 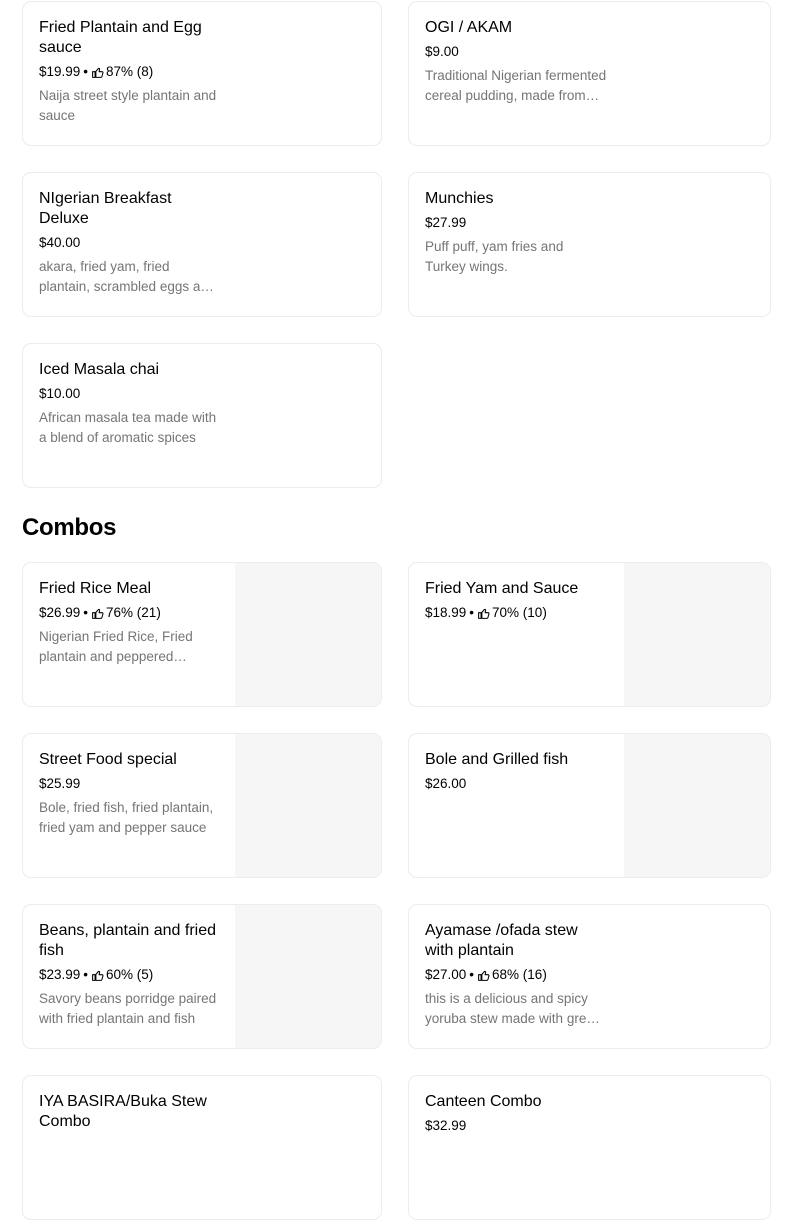 I want to click on menu-item-meta: $27.00 • 68% (16), so click(x=515, y=975).